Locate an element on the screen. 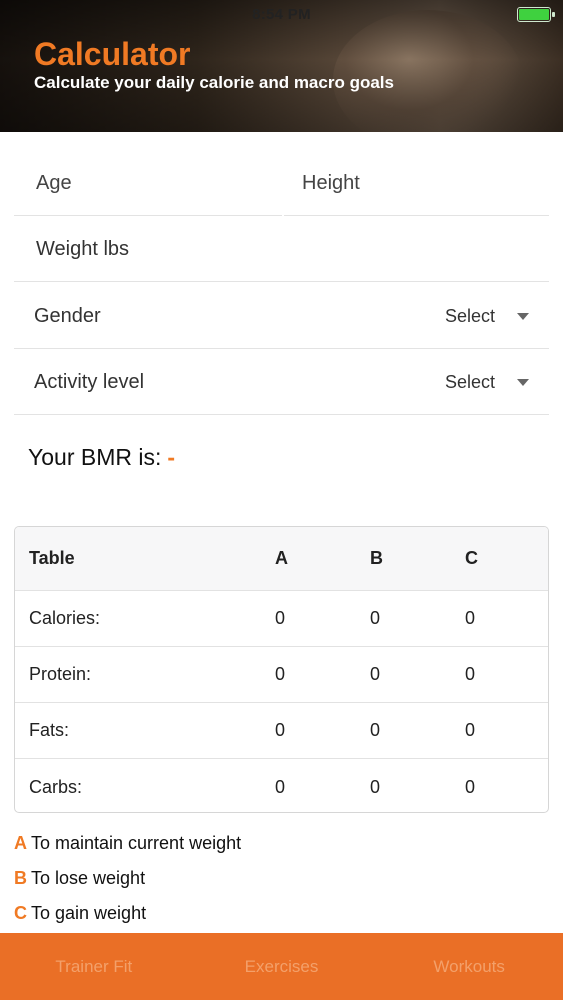  age-height-row: Age Height is located at coordinates (281, 184).